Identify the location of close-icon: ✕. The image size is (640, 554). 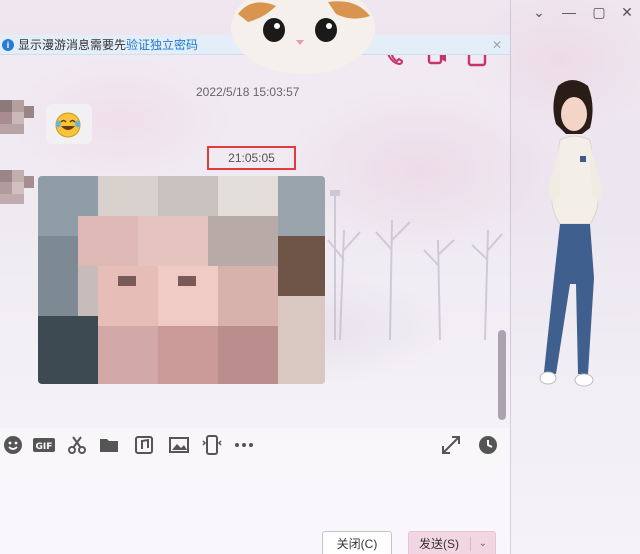
(627, 12).